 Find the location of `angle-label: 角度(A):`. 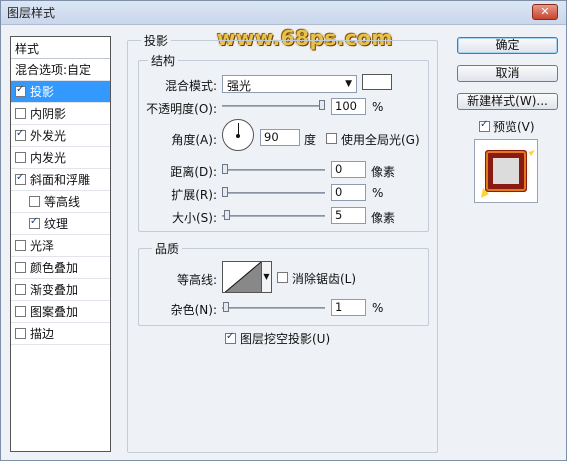

angle-label: 角度(A): is located at coordinates (194, 140).